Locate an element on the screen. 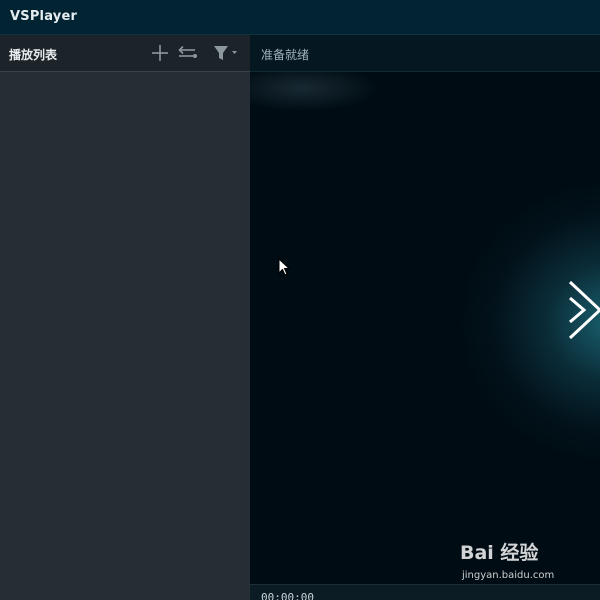  background-haze is located at coordinates (315, 92).